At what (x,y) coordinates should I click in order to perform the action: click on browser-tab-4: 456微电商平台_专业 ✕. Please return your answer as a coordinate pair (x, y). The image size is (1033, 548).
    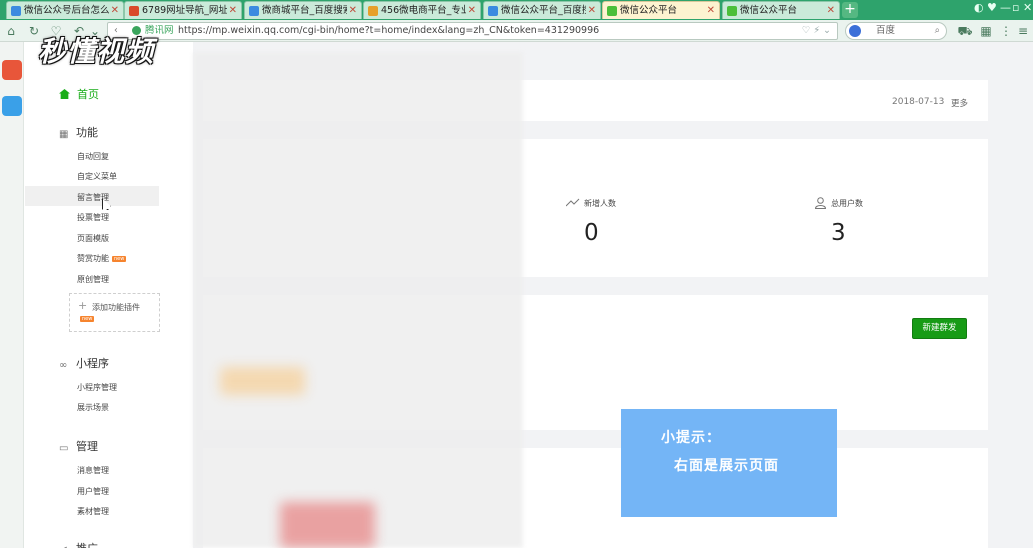
    Looking at the image, I should click on (422, 10).